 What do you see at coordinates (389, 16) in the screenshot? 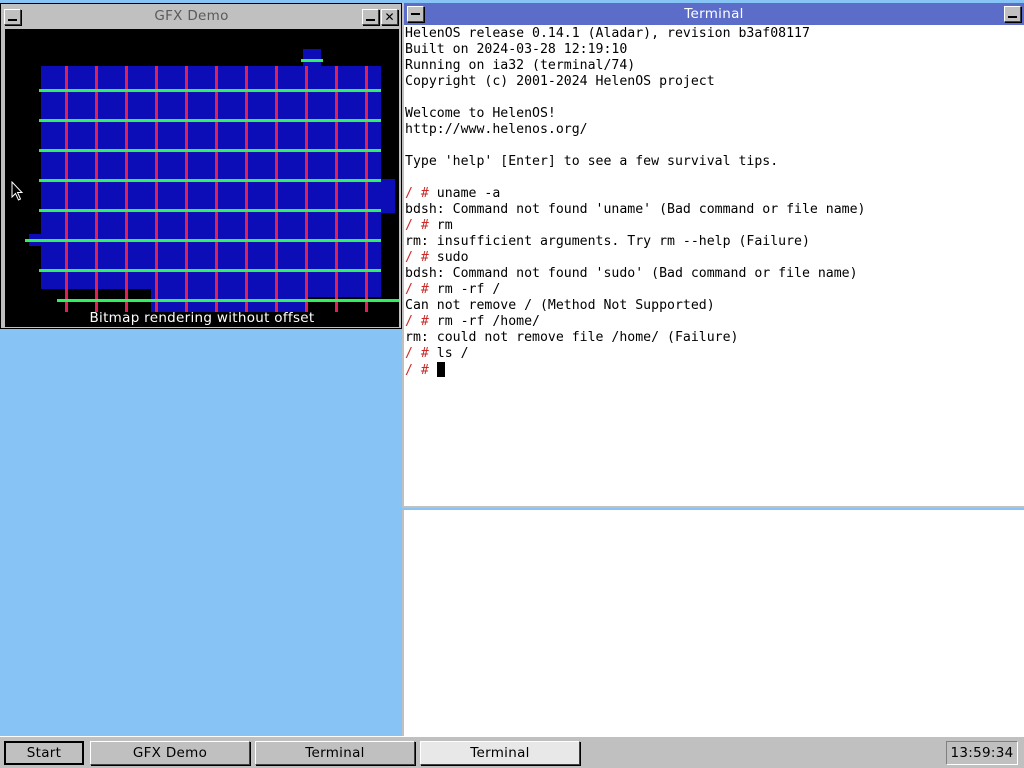
I see `close-icon: ✕` at bounding box center [389, 16].